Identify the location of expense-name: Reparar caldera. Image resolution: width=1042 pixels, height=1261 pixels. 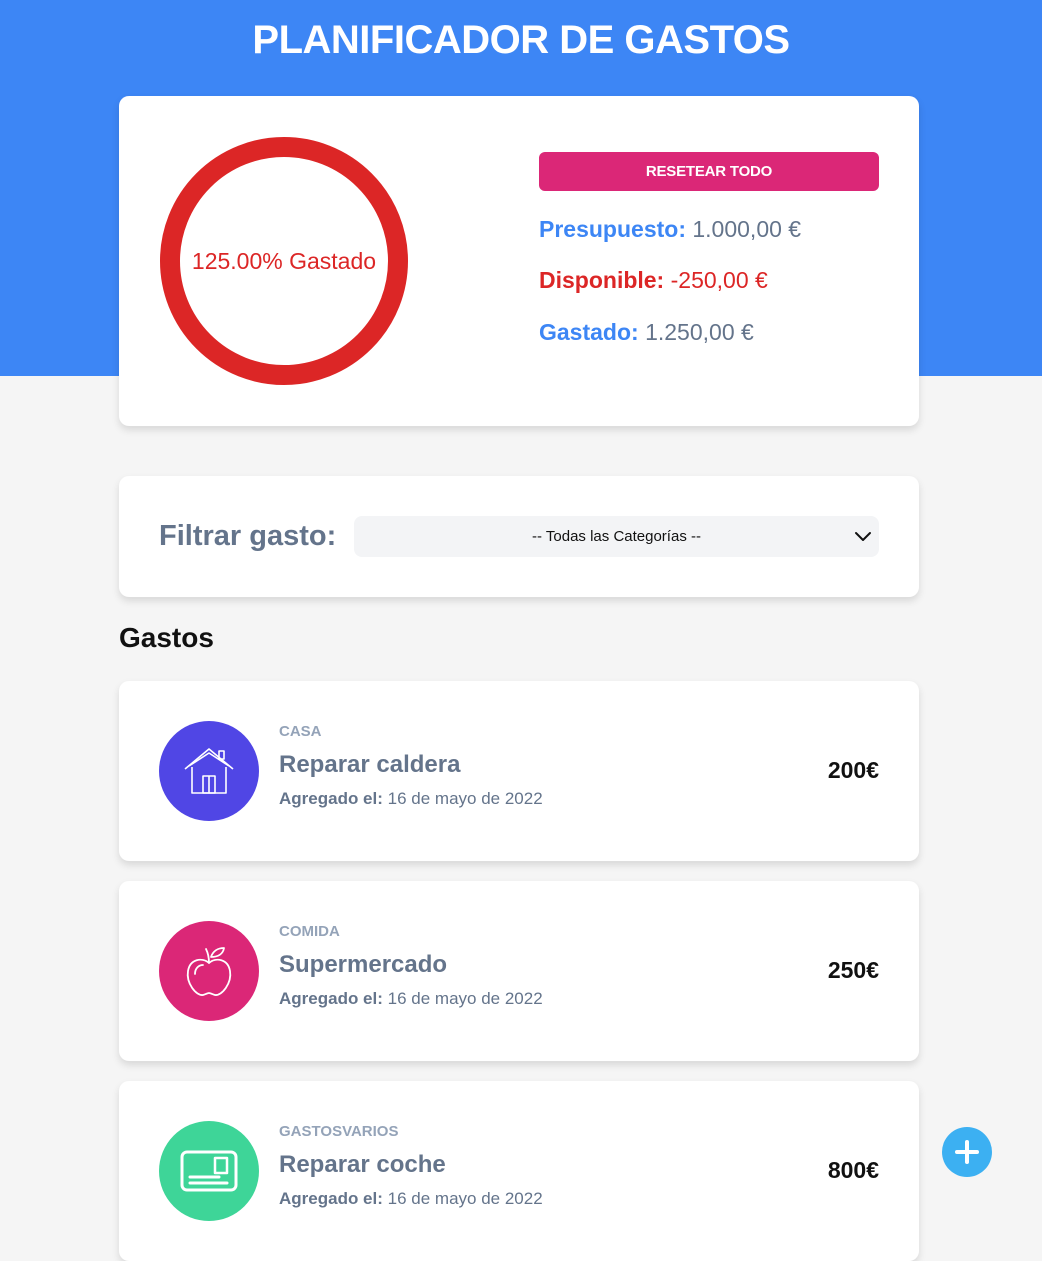
(370, 764).